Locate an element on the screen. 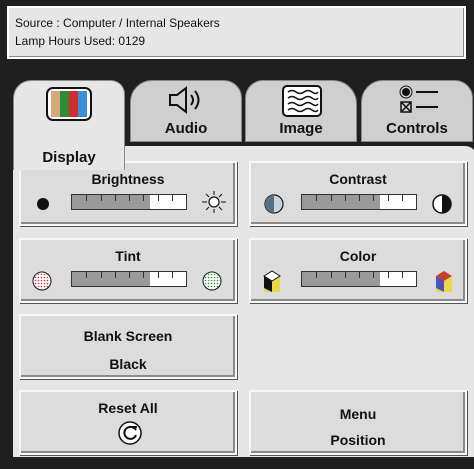  contrast-slider is located at coordinates (359, 202).